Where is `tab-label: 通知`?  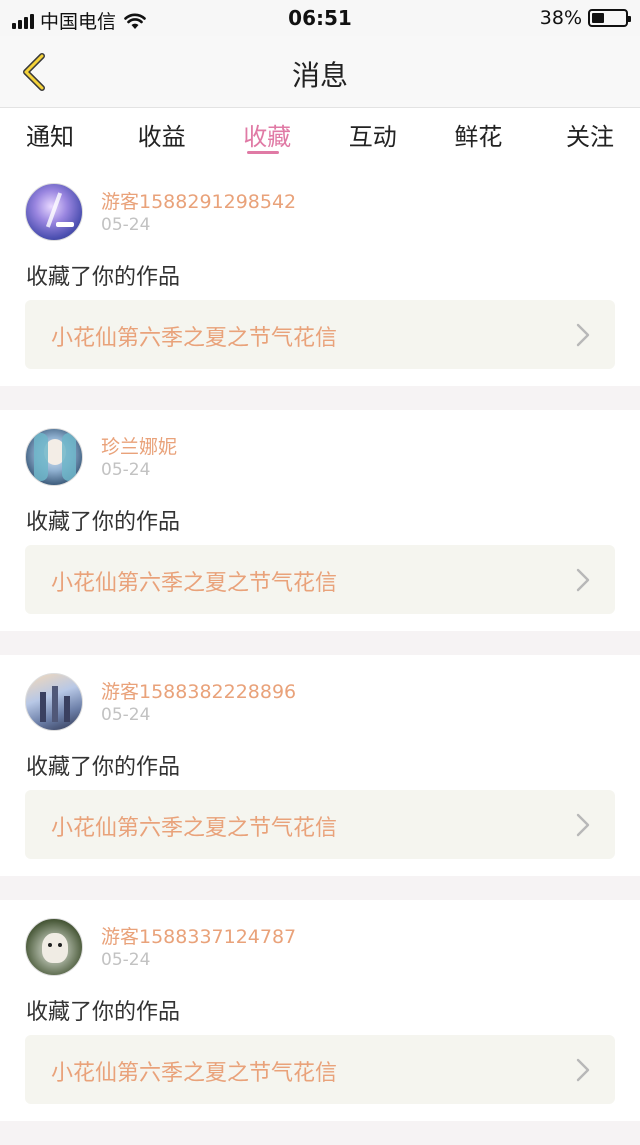
tab-label: 通知 is located at coordinates (50, 137).